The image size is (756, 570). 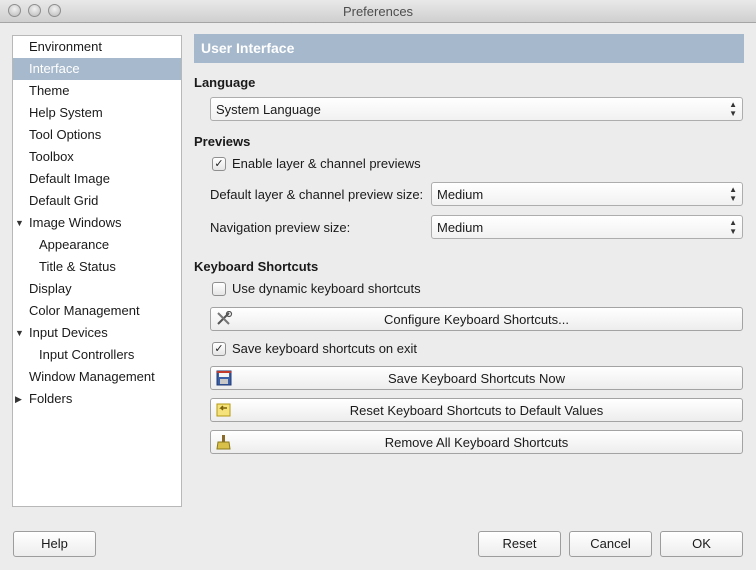 I want to click on sidebar-item-appearance: Appearance, so click(x=97, y=245).